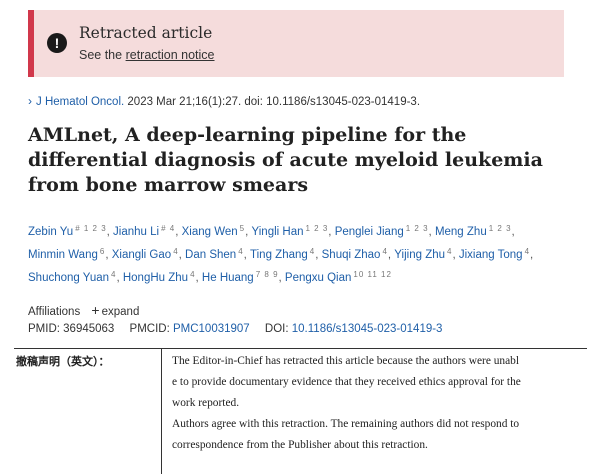 Image resolution: width=593 pixels, height=474 pixels. I want to click on author-affiliation-refs: 10 11 12, so click(372, 274).